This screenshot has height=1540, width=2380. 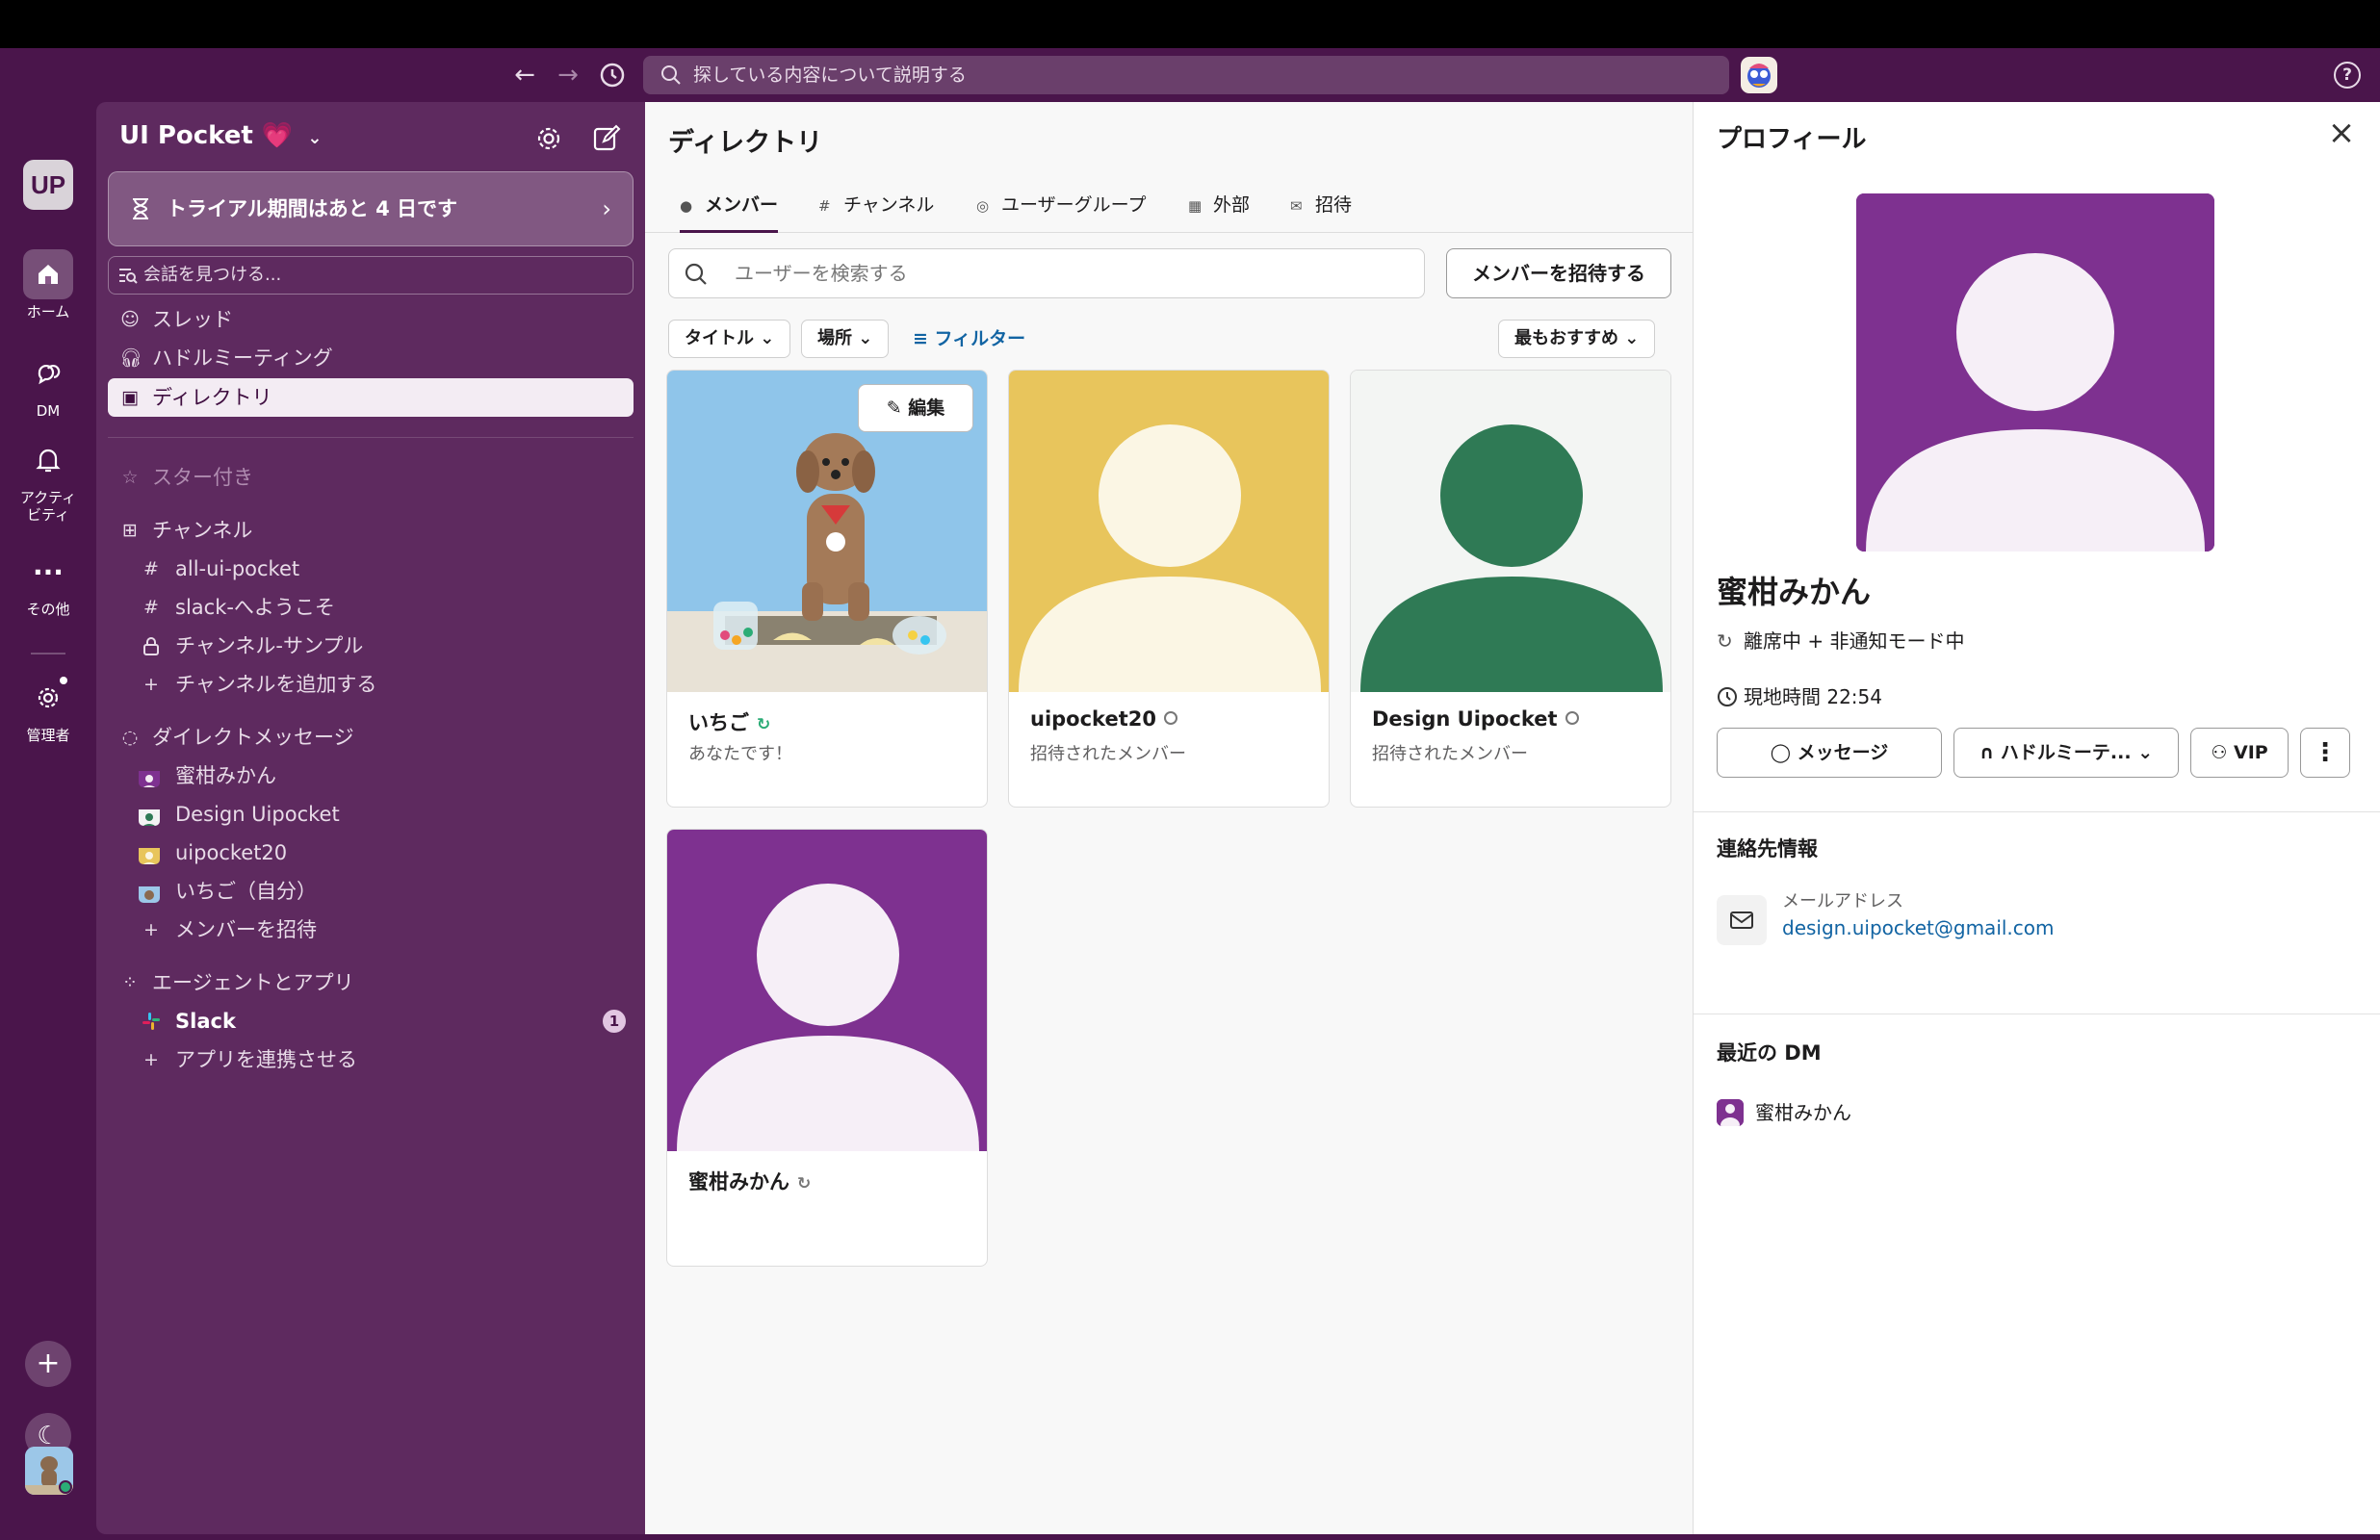 What do you see at coordinates (371, 891) in the screenshot?
I see `sidebar-dm-item: いちご（自分）` at bounding box center [371, 891].